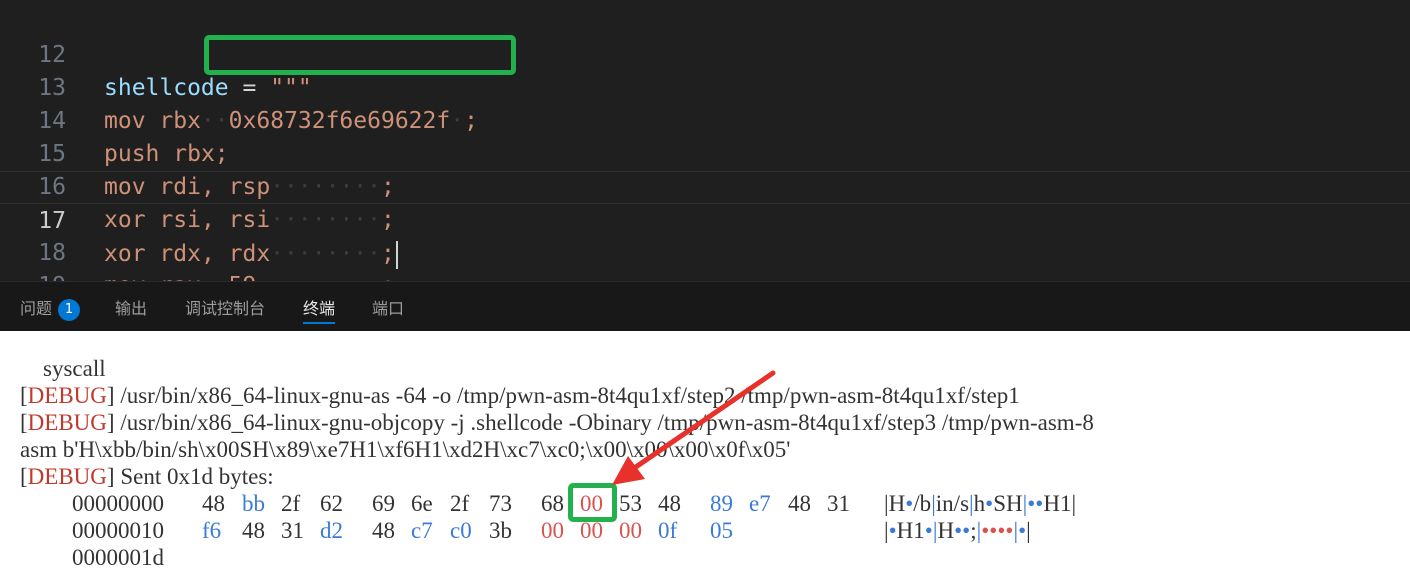 This screenshot has height=570, width=1410. I want to click on hex-byte: 3b, so click(500, 530).